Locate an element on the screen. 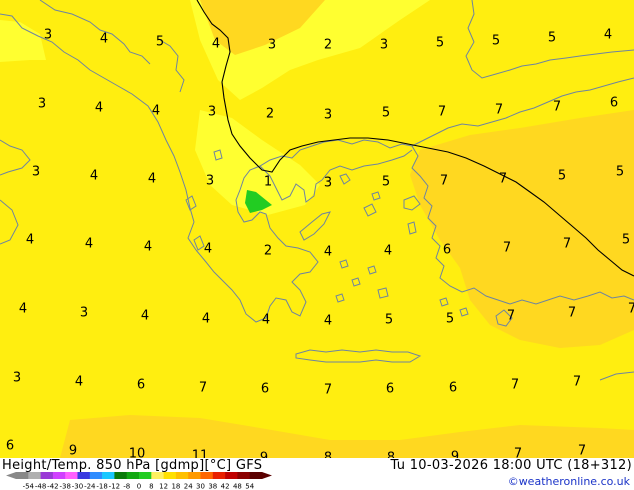 This screenshot has height=490, width=634. legend-tick-label: -12 is located at coordinates (114, 486).